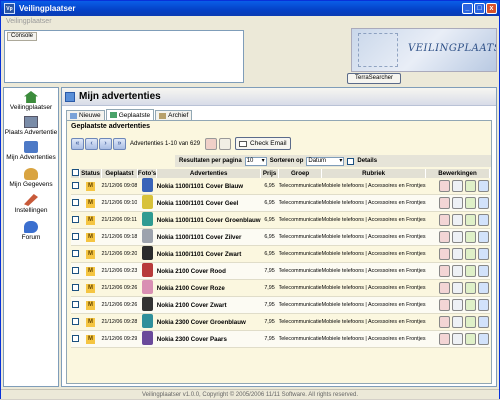 This screenshot has width=500, height=400. Describe the element at coordinates (31, 231) in the screenshot. I see `sidebar-item-forum: Forum` at that location.